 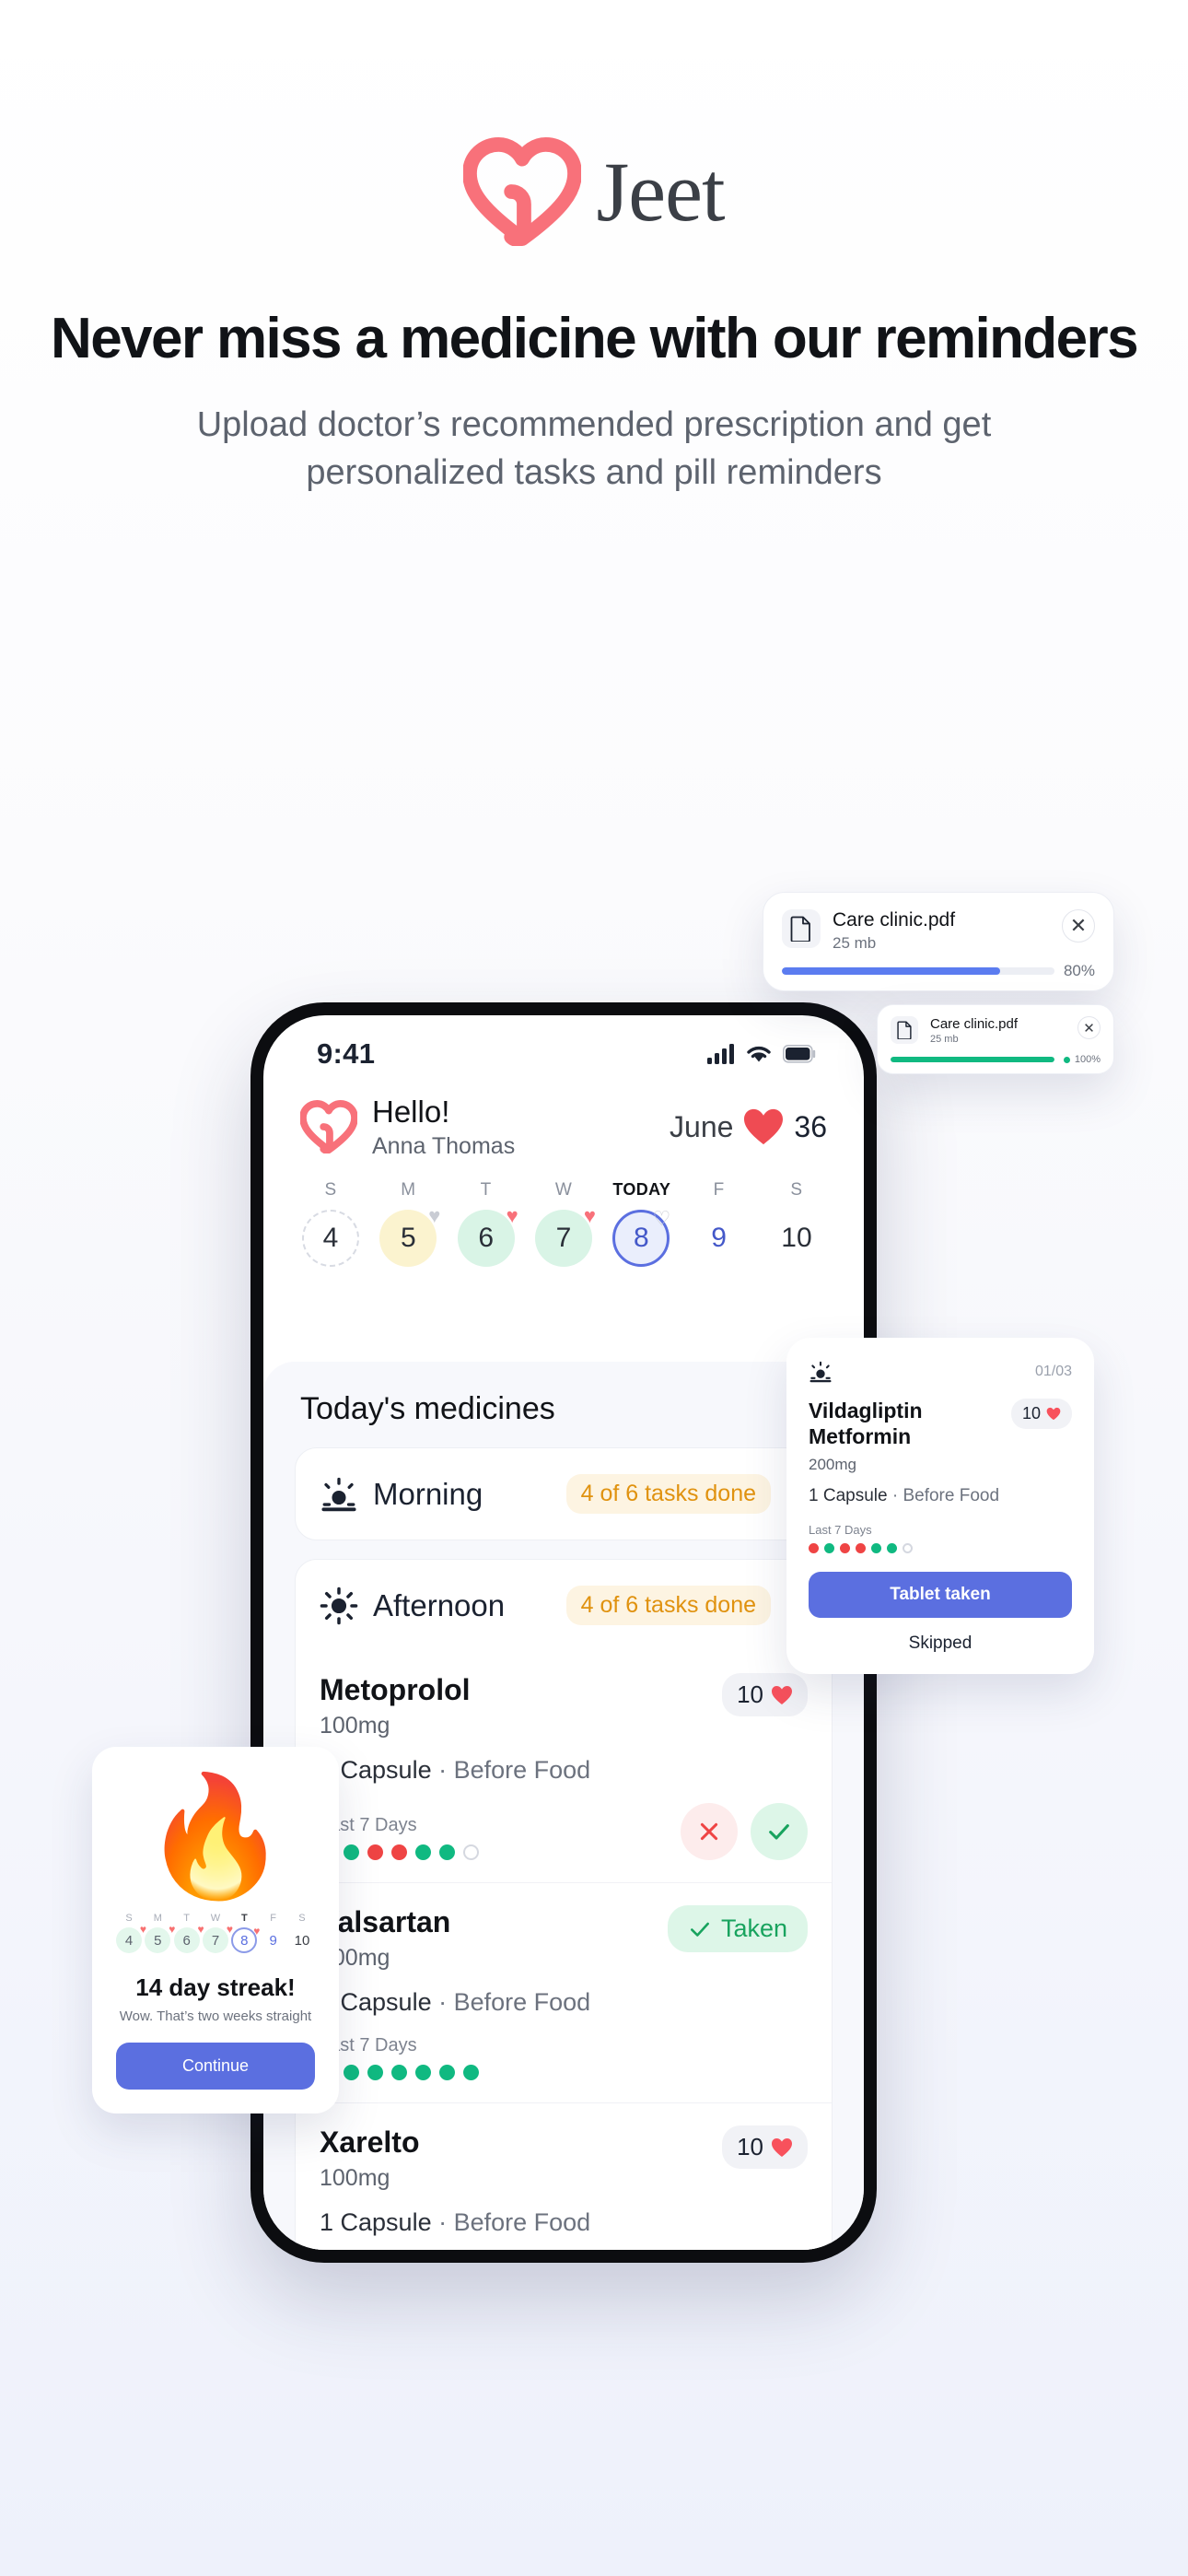 I want to click on streak-dow: T, so click(x=187, y=1919).